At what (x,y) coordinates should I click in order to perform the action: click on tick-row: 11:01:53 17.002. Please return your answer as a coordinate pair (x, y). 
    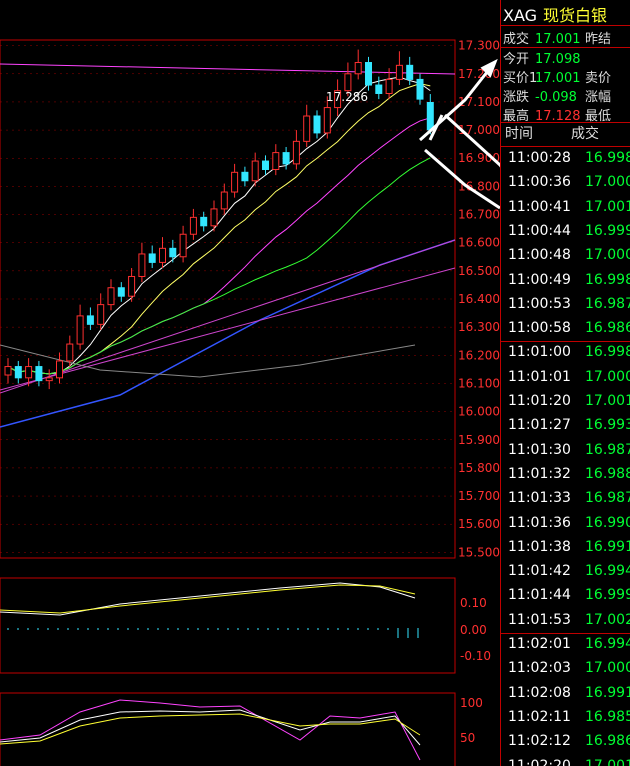
    Looking at the image, I should click on (569, 621).